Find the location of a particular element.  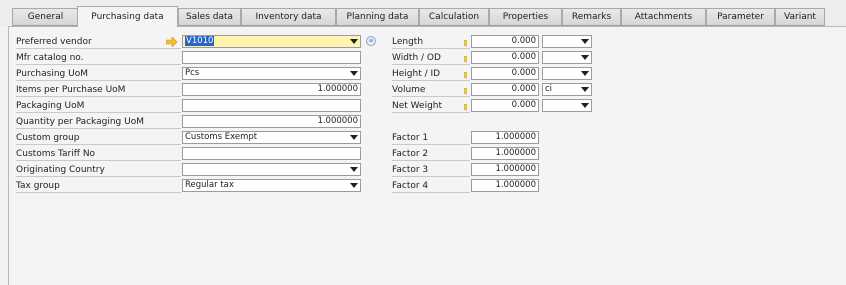

originating-country-select is located at coordinates (271, 169).